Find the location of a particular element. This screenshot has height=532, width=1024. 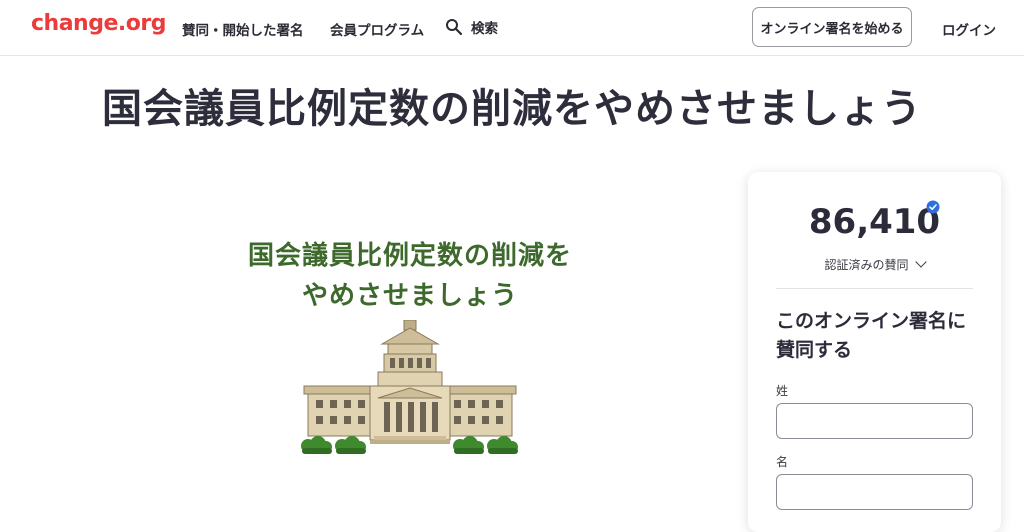

last-name-label: 姓 is located at coordinates (782, 391).